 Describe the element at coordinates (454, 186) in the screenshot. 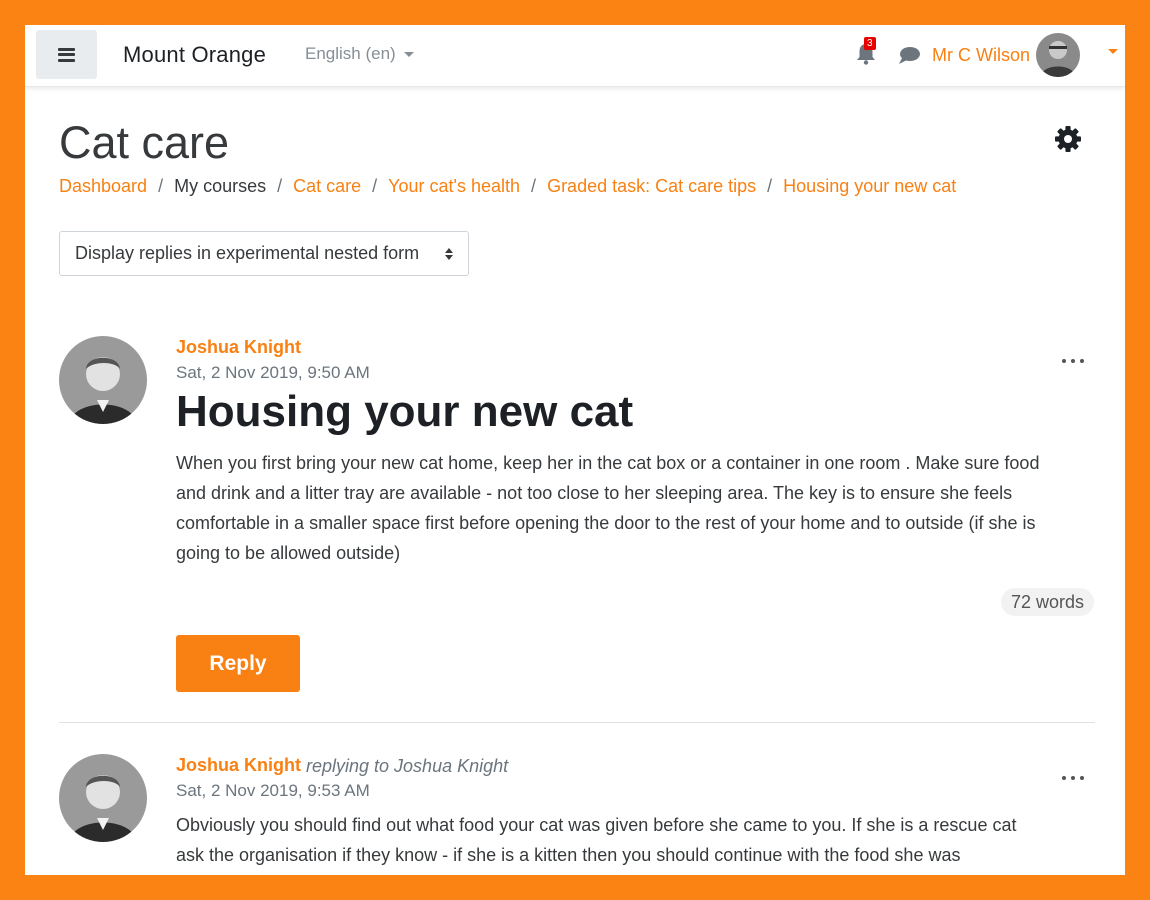

I see `breadcrumb-section: Your cat's health` at that location.